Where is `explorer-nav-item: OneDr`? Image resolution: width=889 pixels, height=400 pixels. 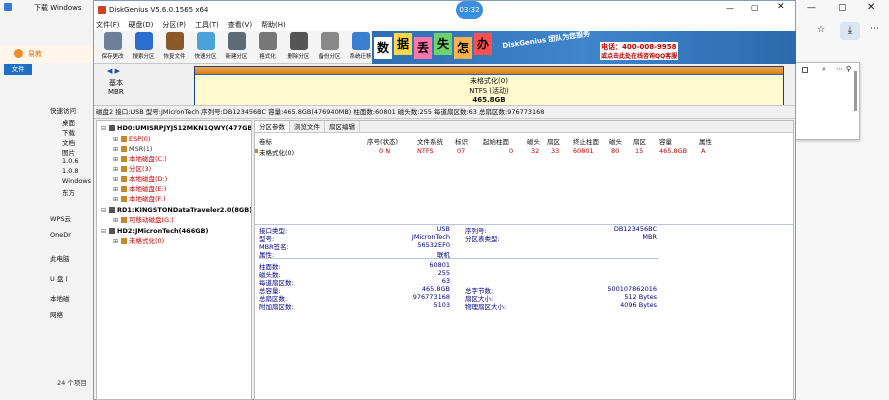
explorer-nav-item: OneDr is located at coordinates (60, 235).